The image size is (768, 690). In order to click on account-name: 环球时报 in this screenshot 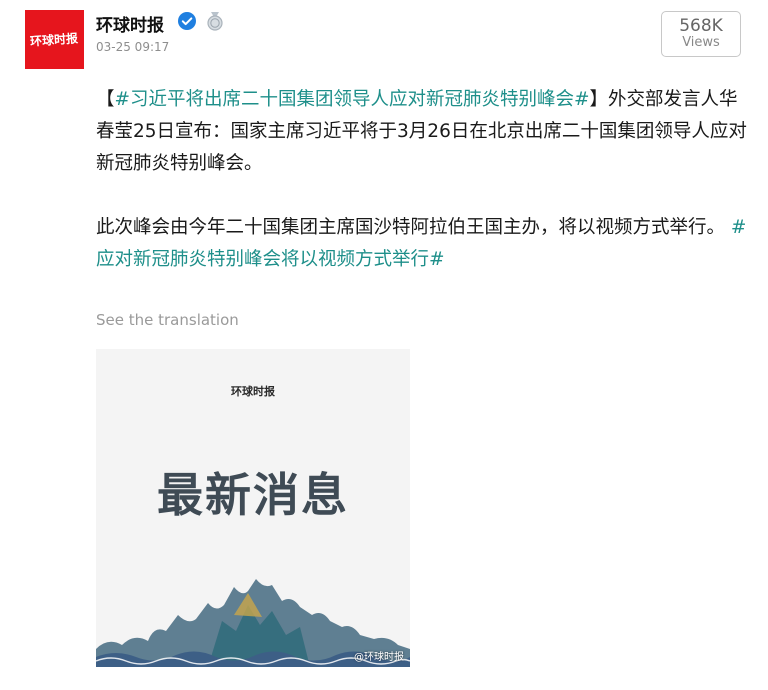, I will do `click(130, 23)`.